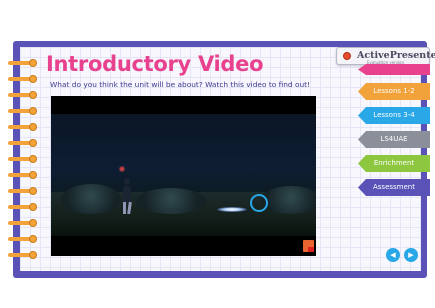  I want to click on chevron-right-icon: ▶, so click(411, 255).